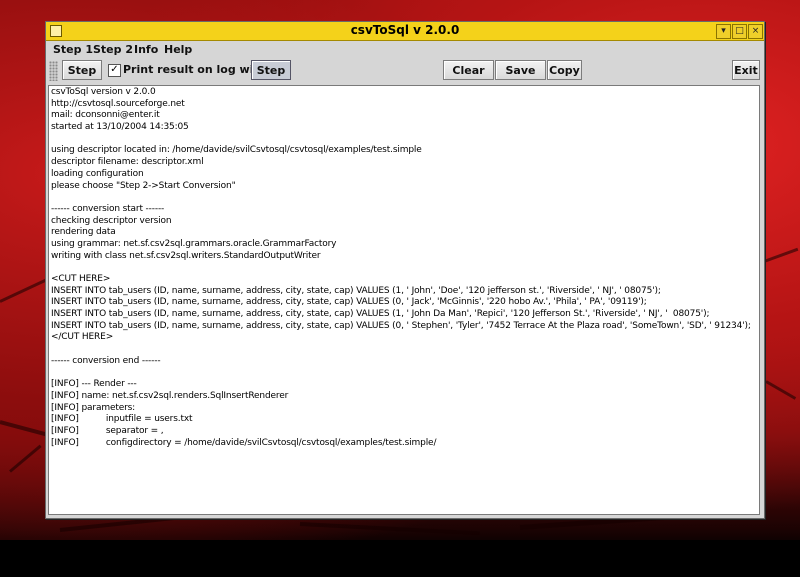  I want to click on log-line: loading configuration, so click(97, 173).